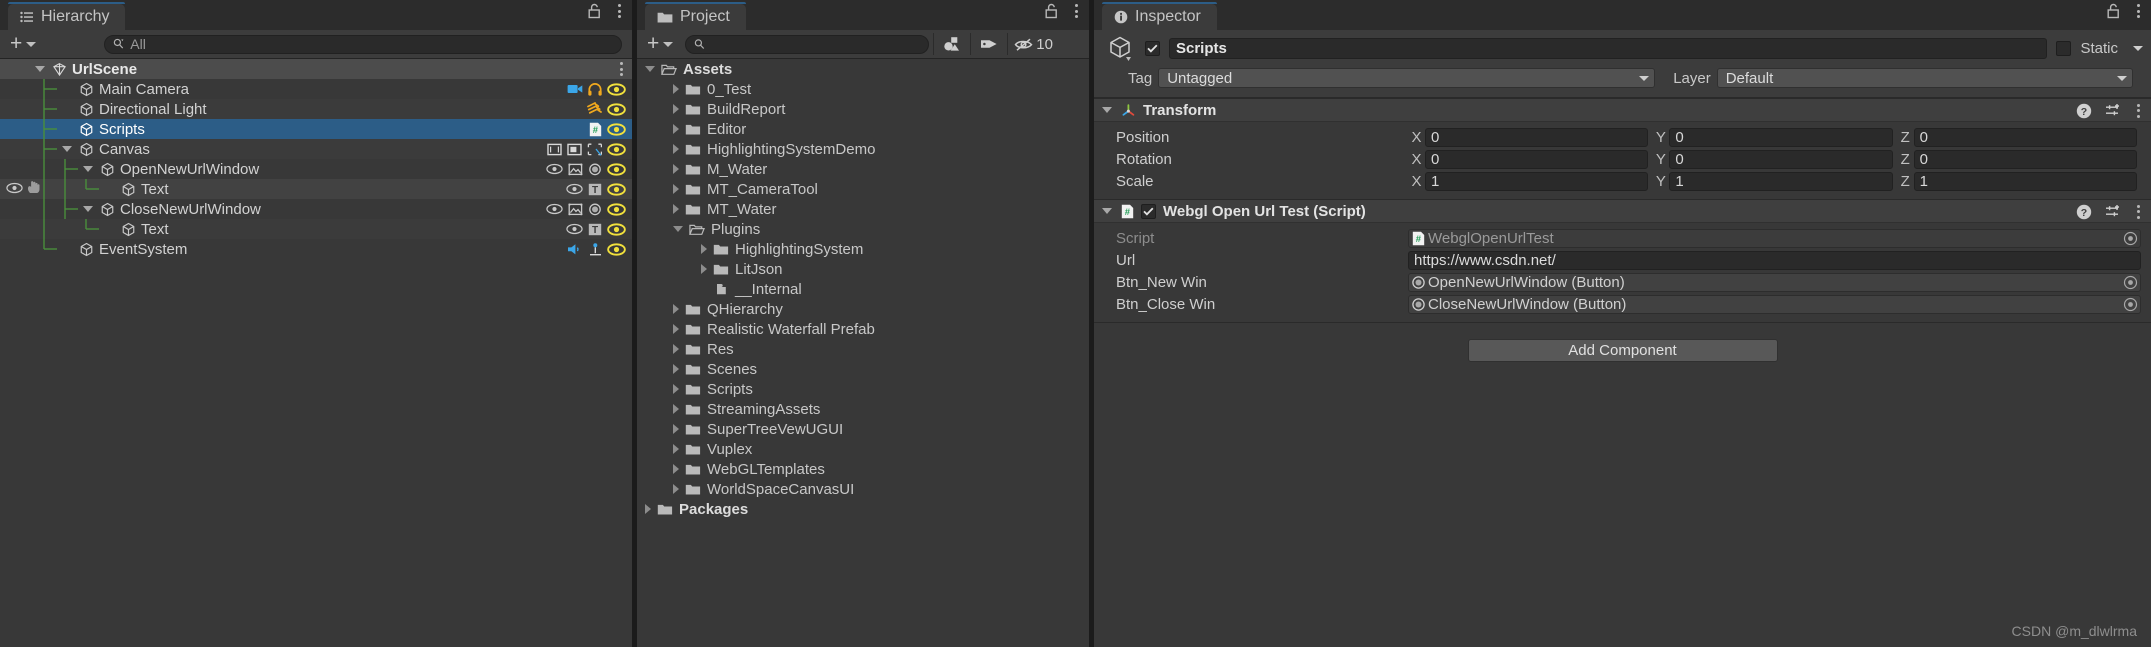  I want to click on hierarchy-row: Directional Light, so click(316, 109).